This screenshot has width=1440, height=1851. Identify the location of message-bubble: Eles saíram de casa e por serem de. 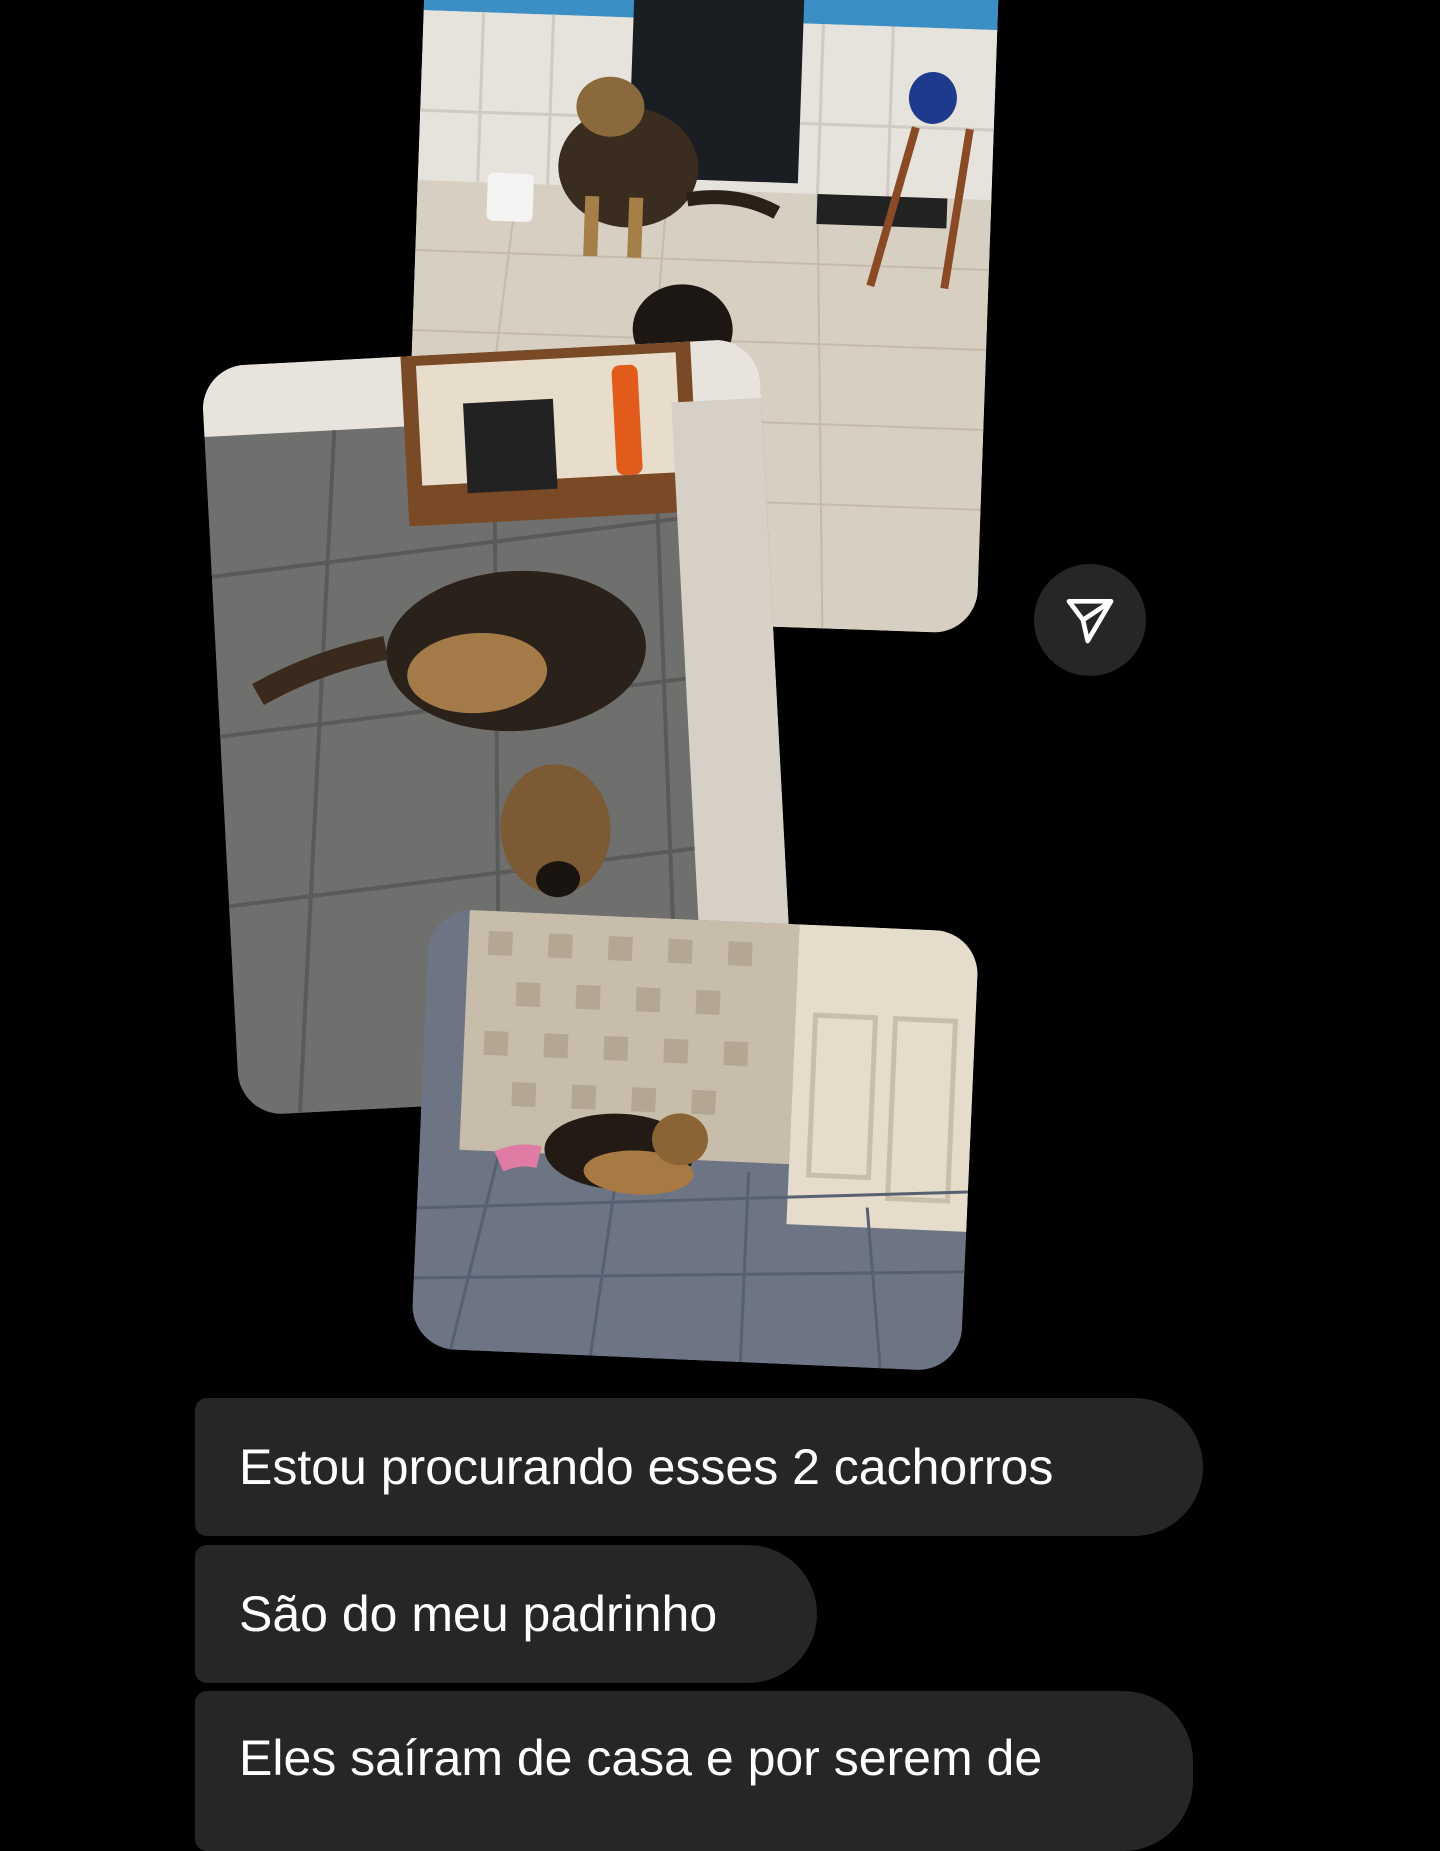
(694, 1771).